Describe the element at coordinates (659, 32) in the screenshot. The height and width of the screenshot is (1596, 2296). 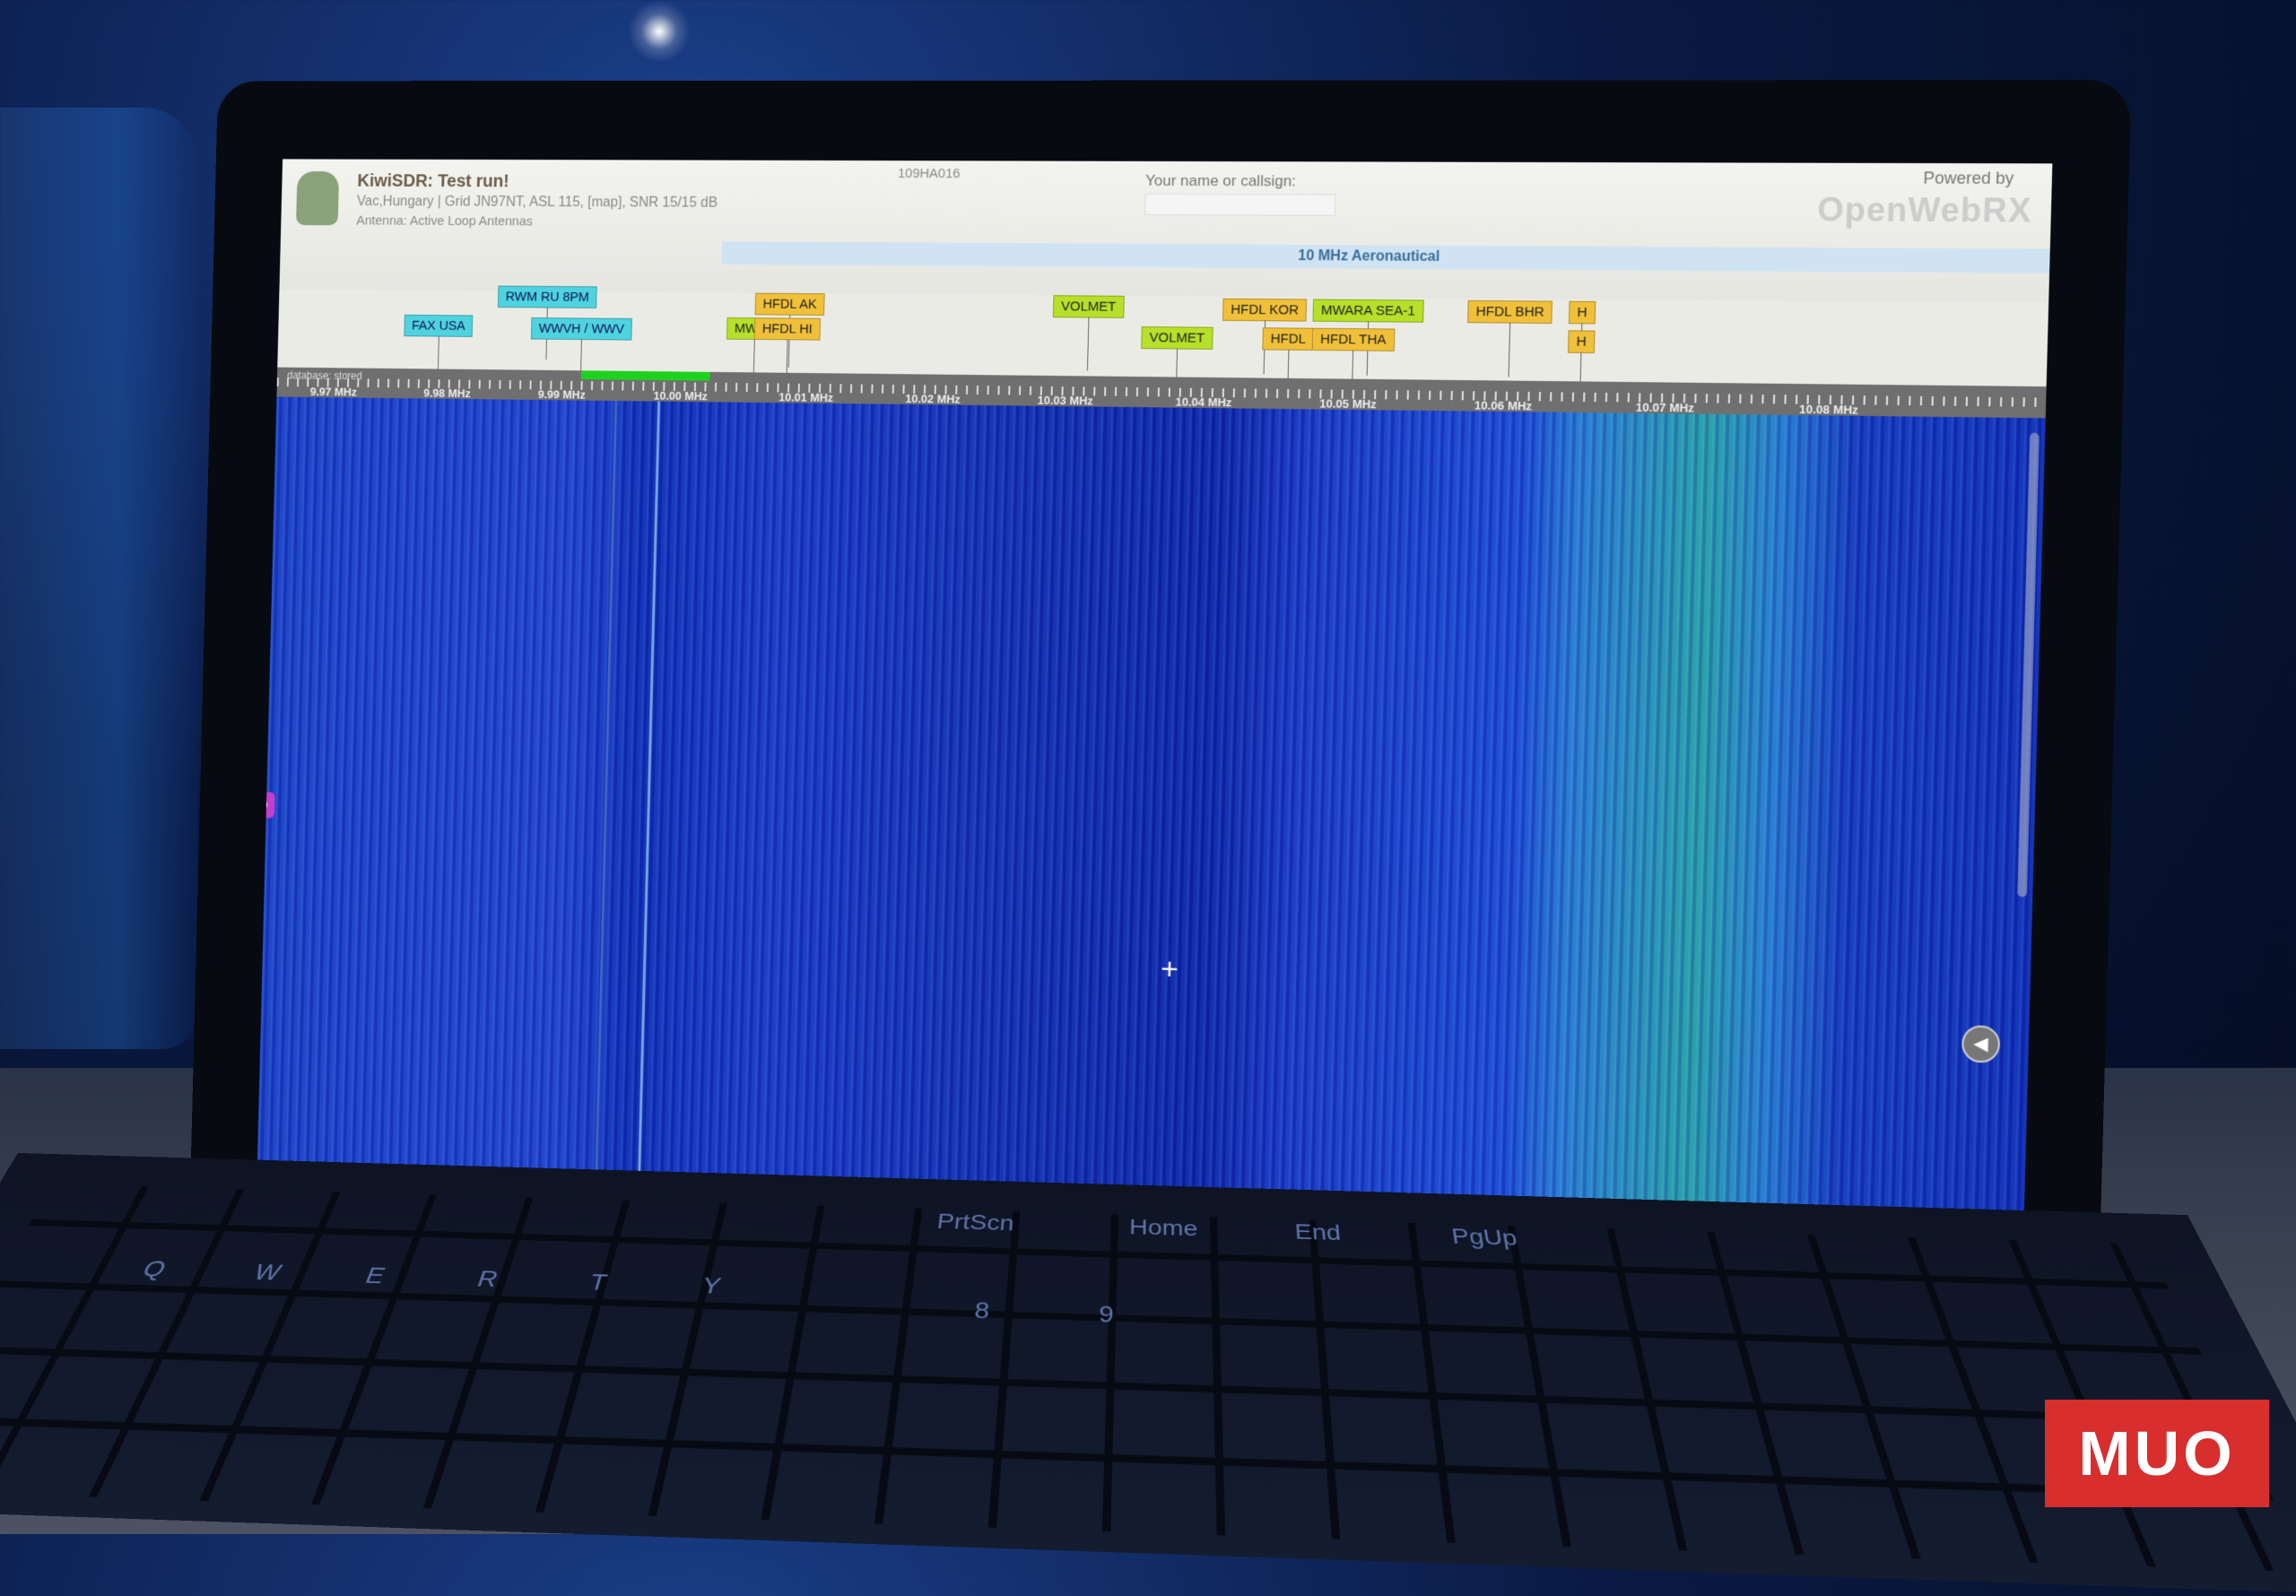
I see `ceiling-light` at that location.